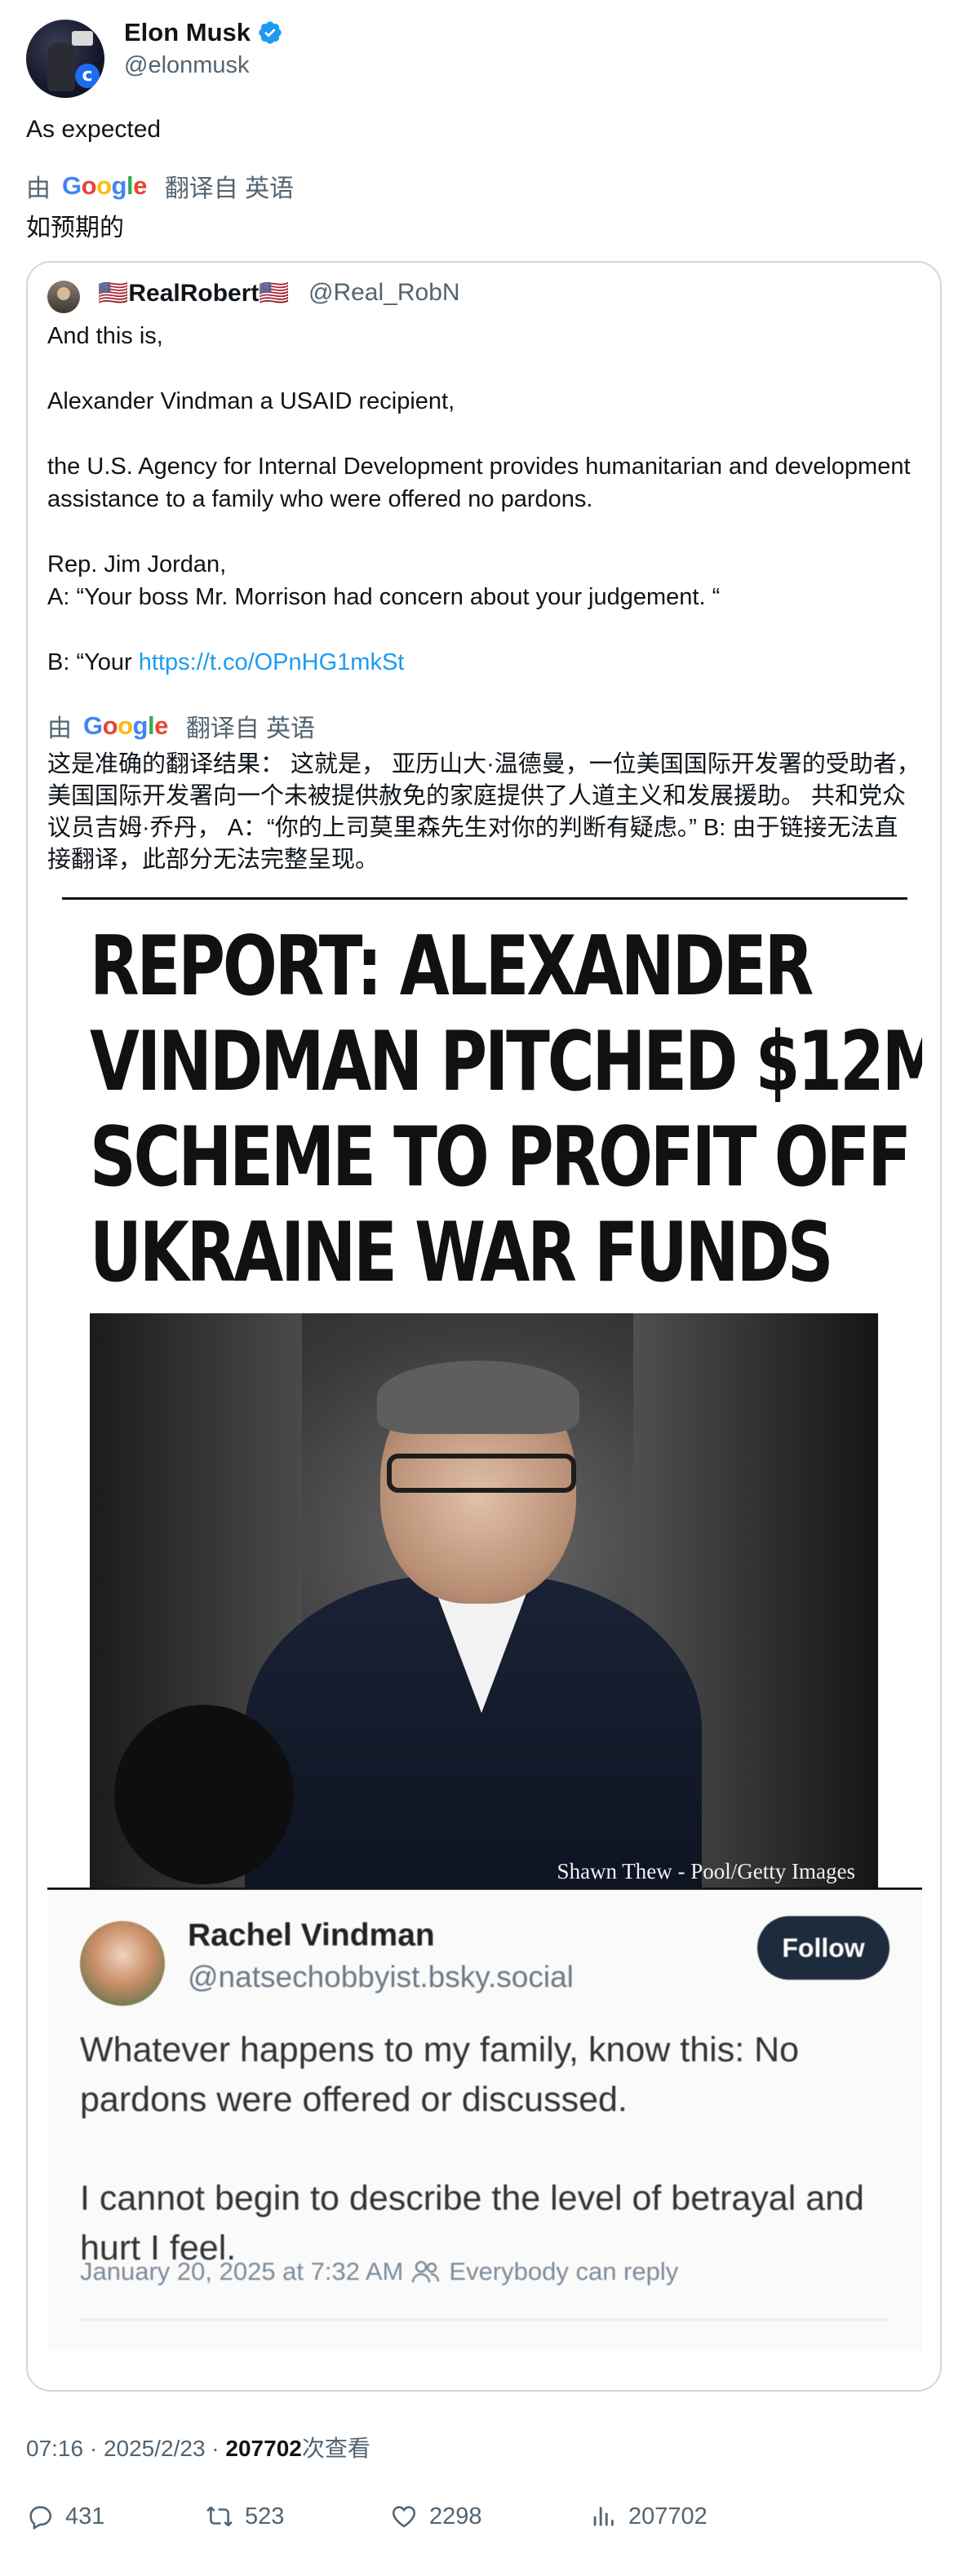  I want to click on embedded-follow-button: Follow, so click(823, 1948).